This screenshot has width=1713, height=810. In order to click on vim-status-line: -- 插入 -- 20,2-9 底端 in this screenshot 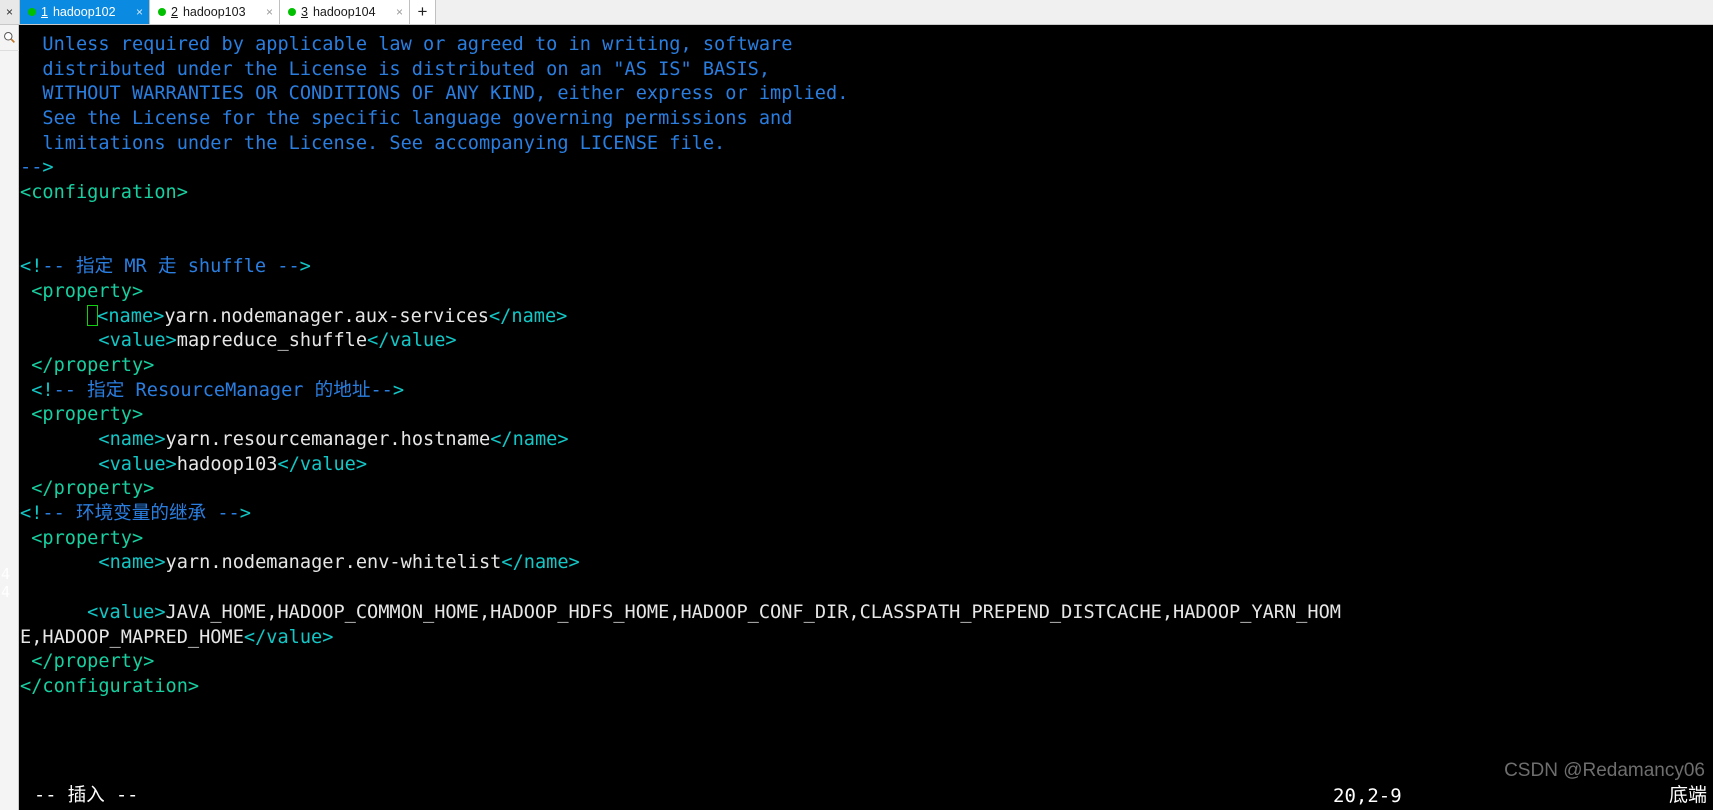, I will do `click(866, 796)`.